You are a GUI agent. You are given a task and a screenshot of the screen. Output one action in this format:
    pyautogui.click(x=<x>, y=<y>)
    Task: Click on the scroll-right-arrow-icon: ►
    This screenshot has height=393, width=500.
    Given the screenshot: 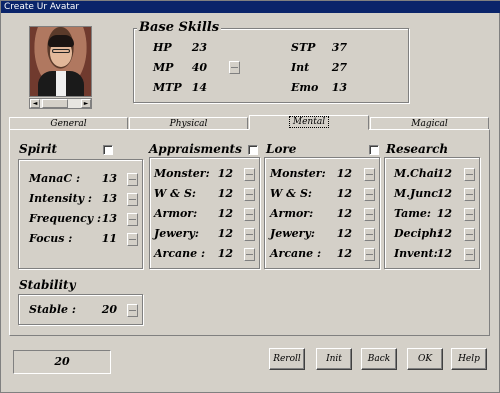 What is the action you would take?
    pyautogui.click(x=86, y=103)
    